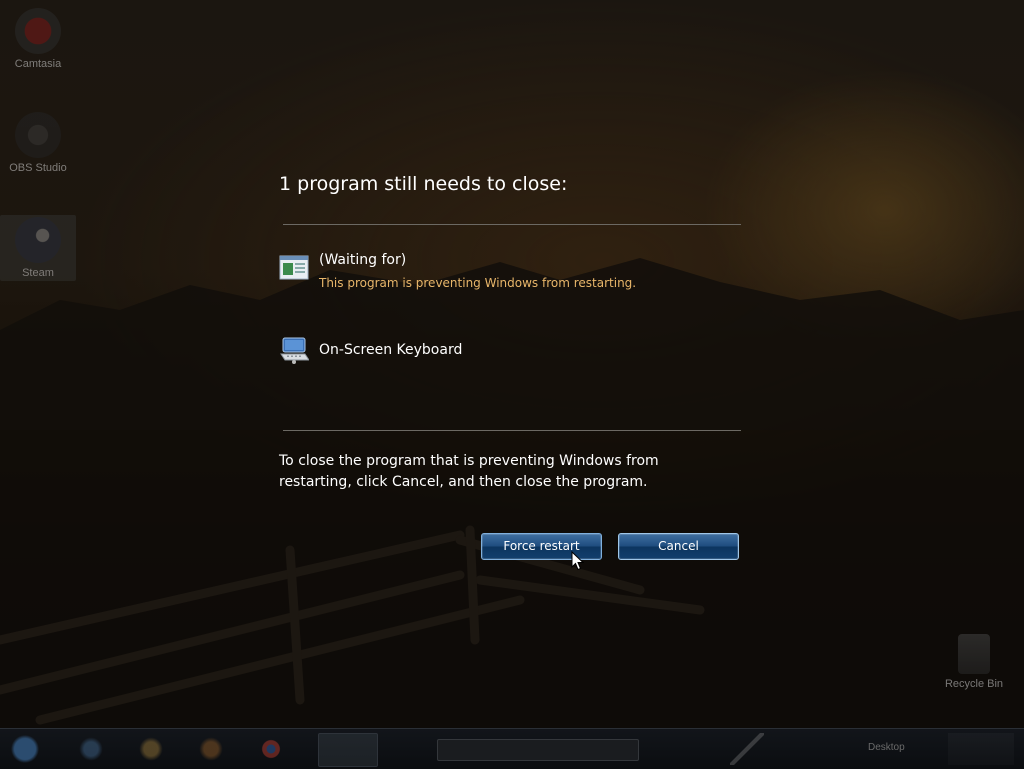 The height and width of the screenshot is (769, 1024). Describe the element at coordinates (538, 750) in the screenshot. I see `taskbar-search-input` at that location.